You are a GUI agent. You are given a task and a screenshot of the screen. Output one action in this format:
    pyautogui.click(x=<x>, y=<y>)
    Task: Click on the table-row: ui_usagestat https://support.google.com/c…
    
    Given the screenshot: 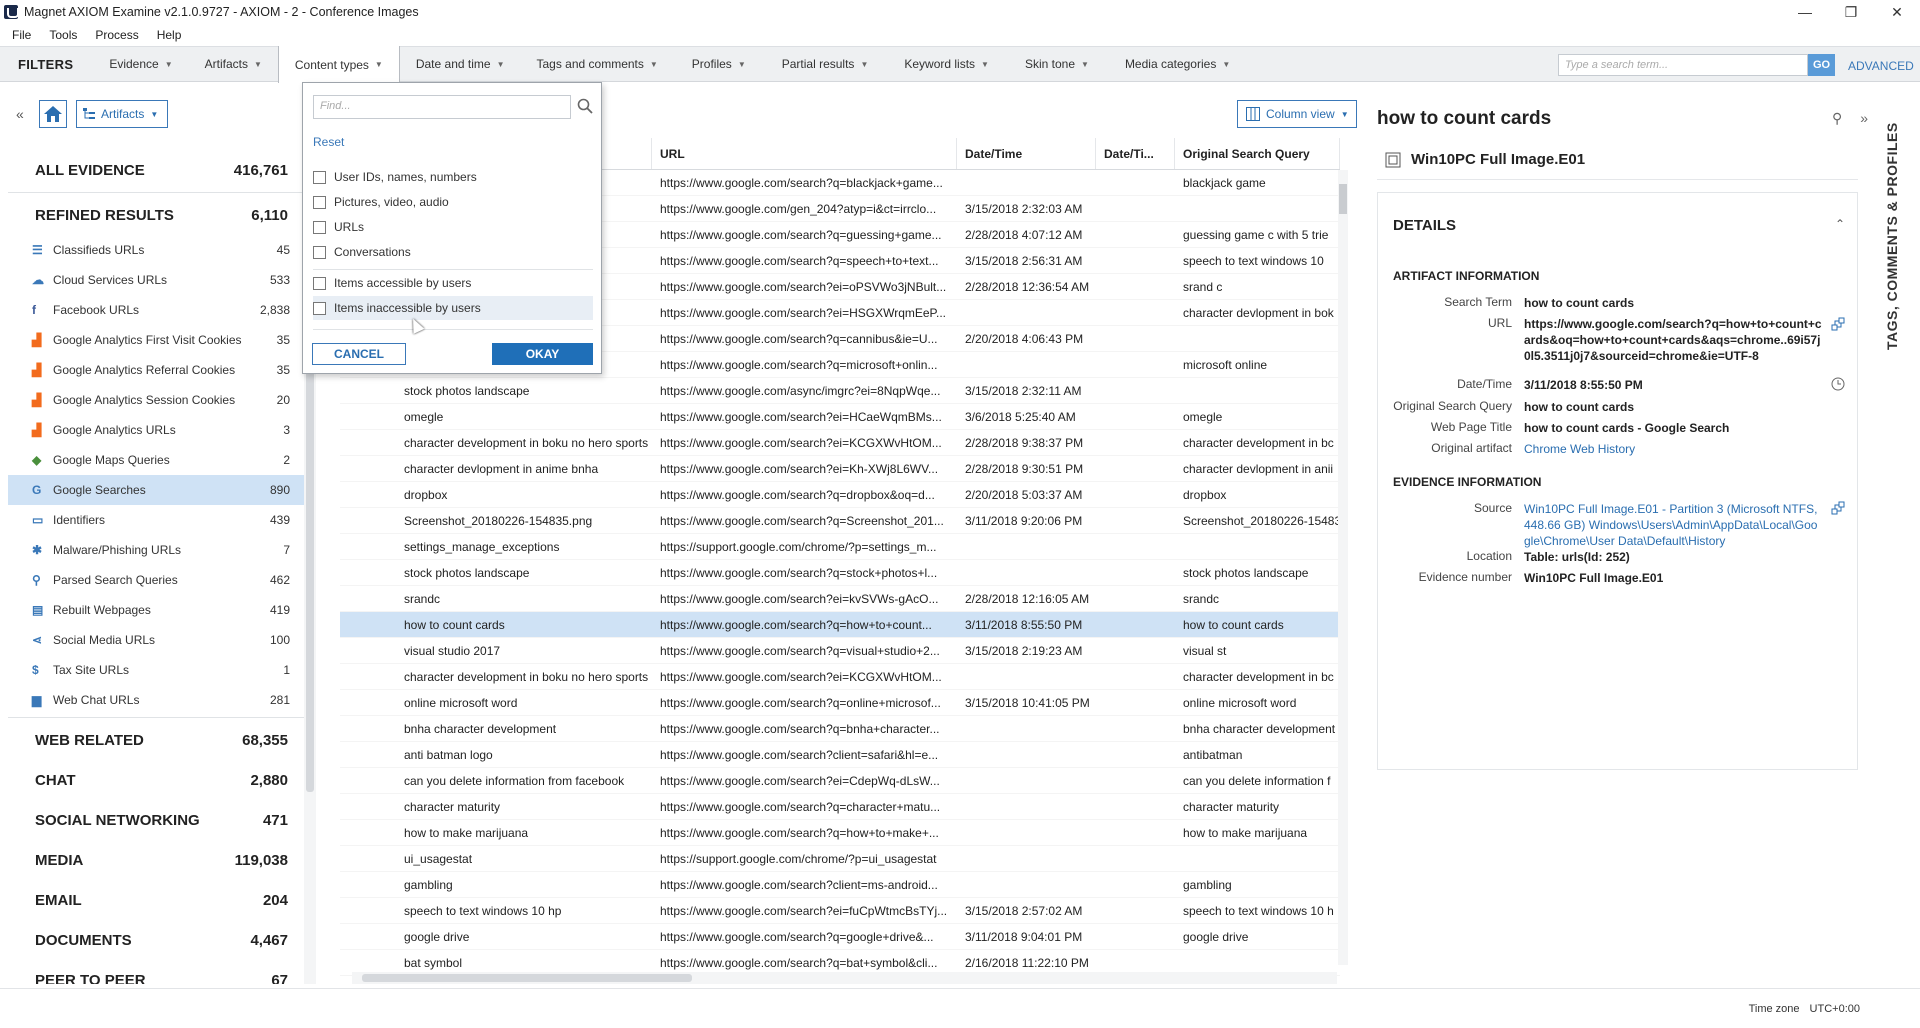 What is the action you would take?
    pyautogui.click(x=840, y=859)
    